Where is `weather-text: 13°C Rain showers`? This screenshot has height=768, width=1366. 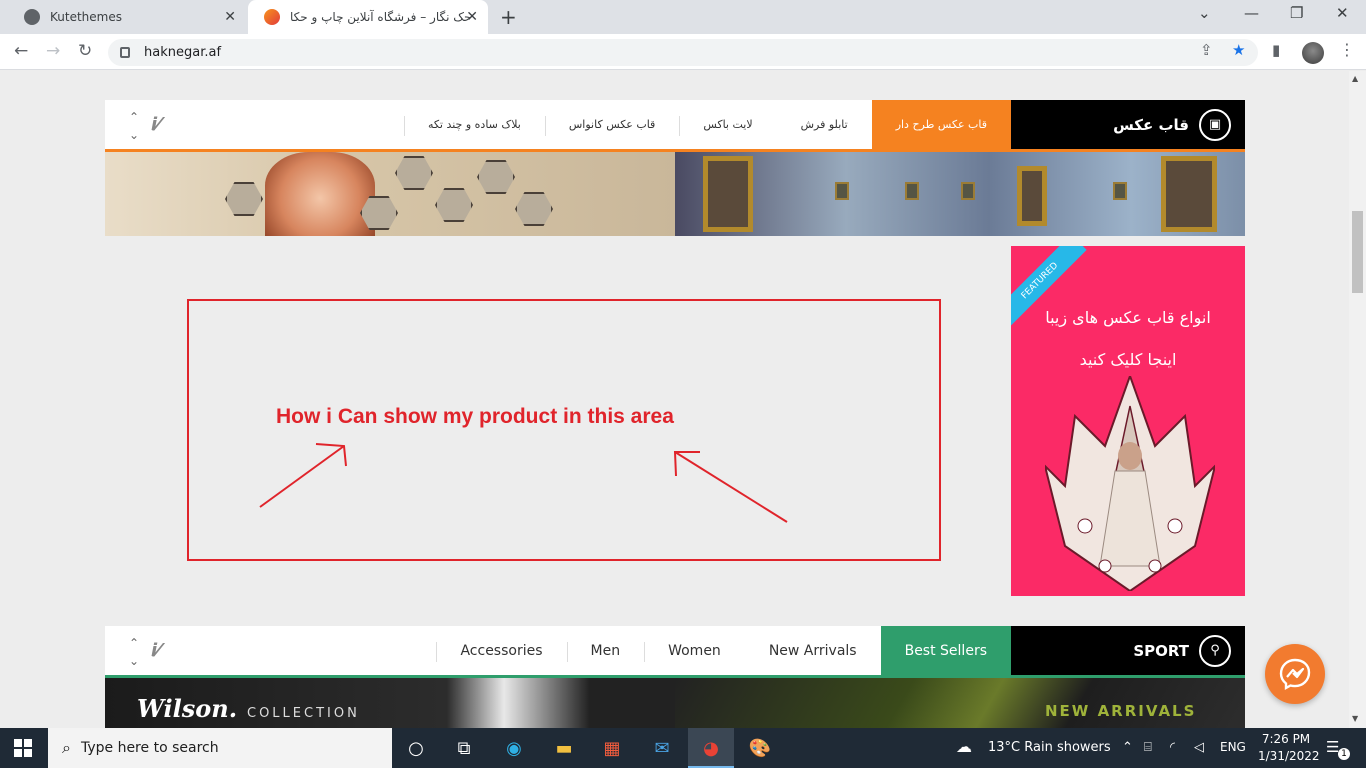
weather-text: 13°C Rain showers is located at coordinates (1049, 747).